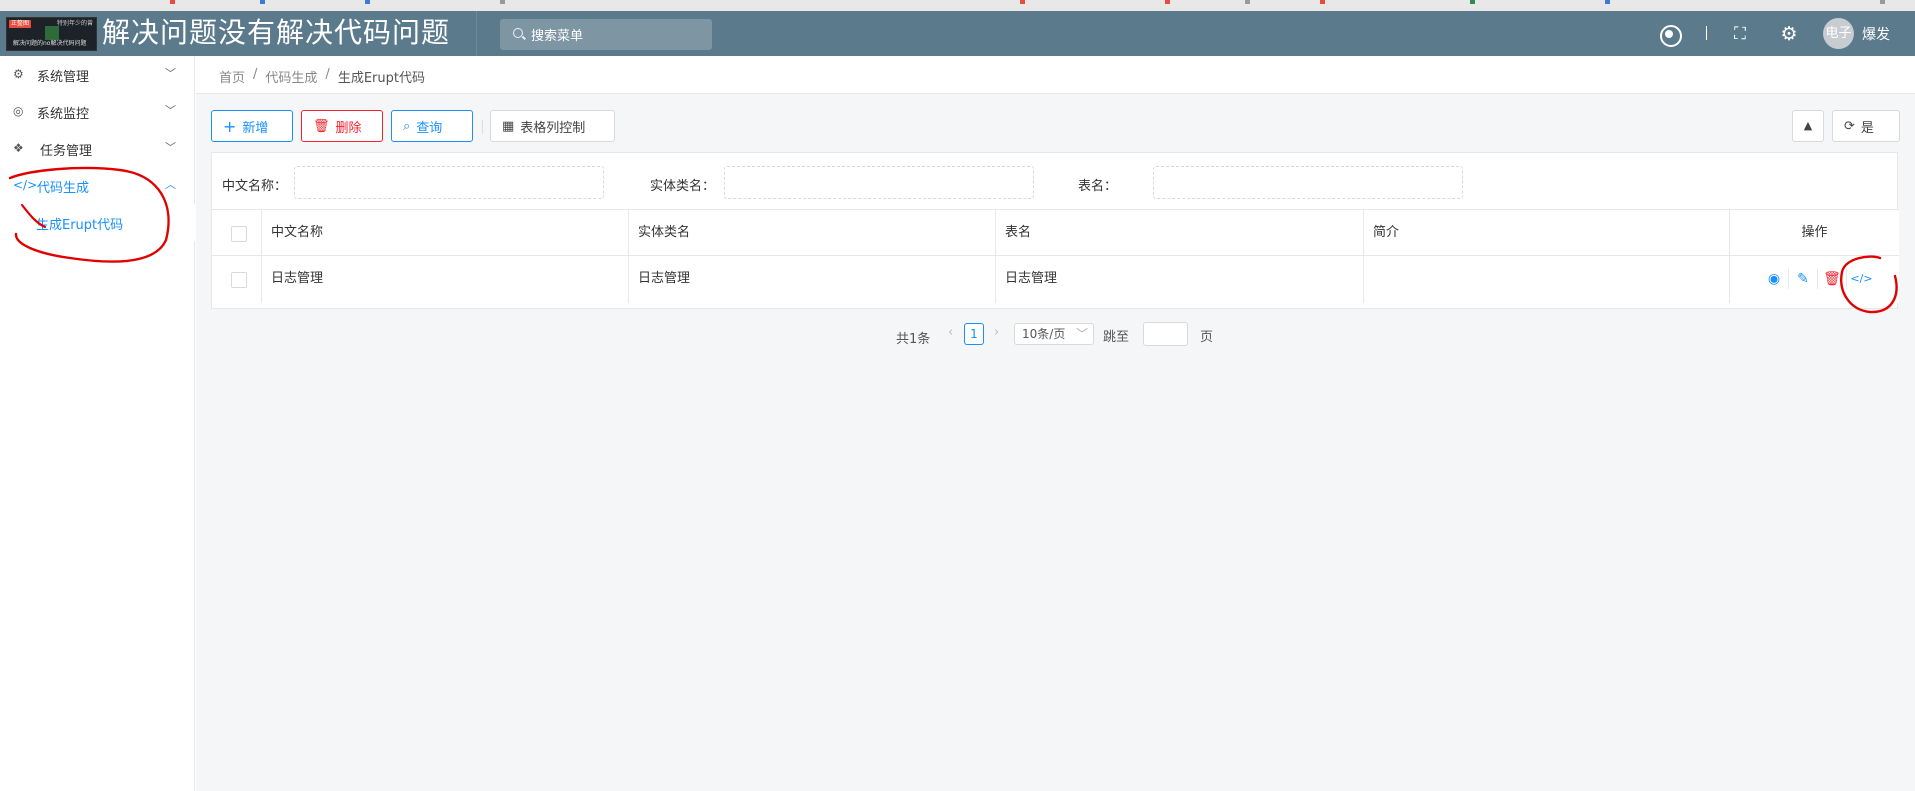 The image size is (1915, 791). I want to click on filter-label-cn-name: 中文名称：, so click(255, 186).